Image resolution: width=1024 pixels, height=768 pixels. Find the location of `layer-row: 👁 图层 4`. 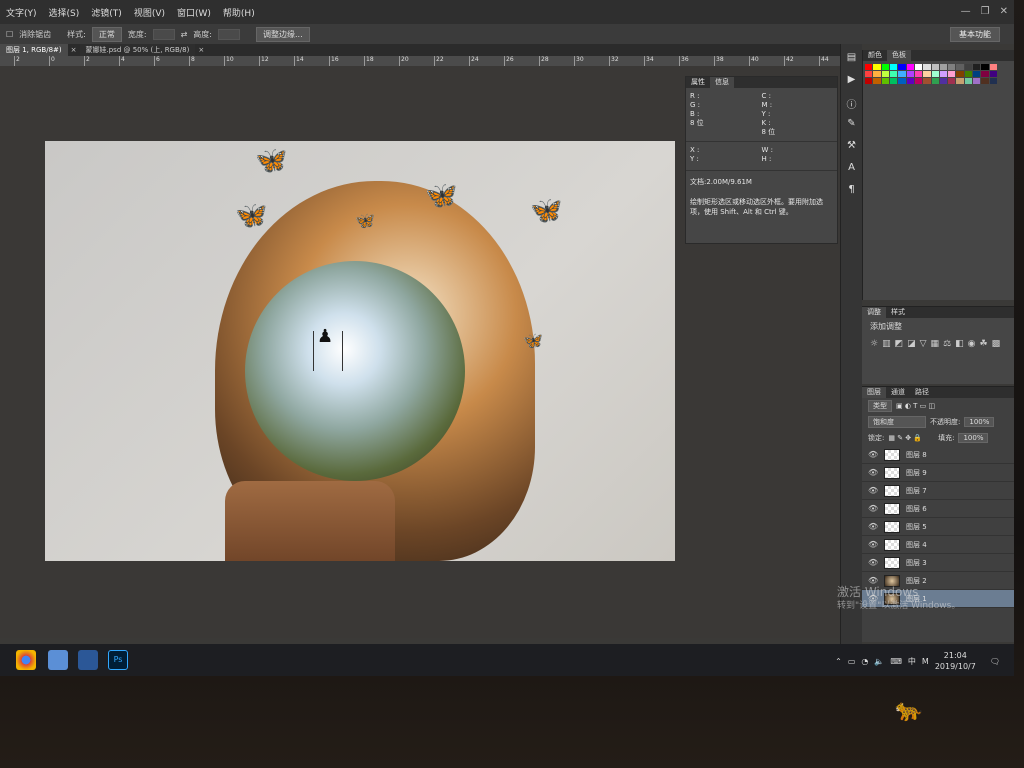

layer-row: 👁 图层 4 is located at coordinates (938, 545).